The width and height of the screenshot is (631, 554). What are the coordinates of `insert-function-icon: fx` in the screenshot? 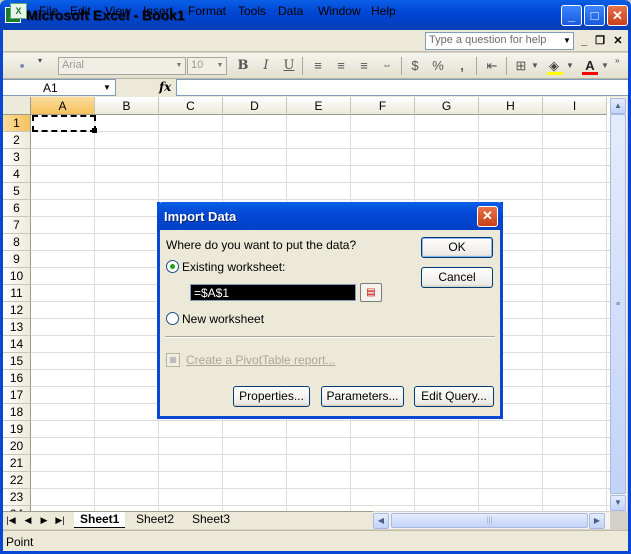 It's located at (165, 87).